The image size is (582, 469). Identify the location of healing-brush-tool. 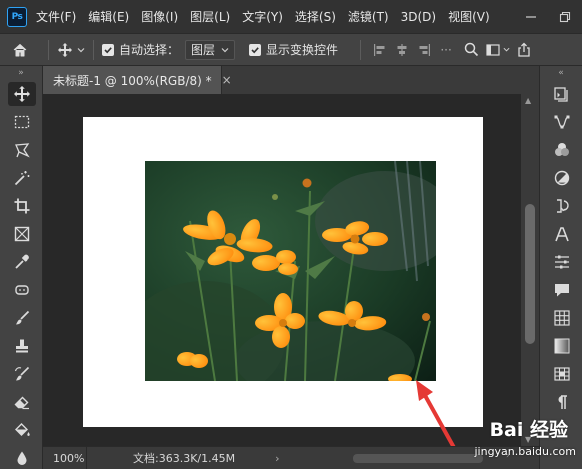
(21, 290).